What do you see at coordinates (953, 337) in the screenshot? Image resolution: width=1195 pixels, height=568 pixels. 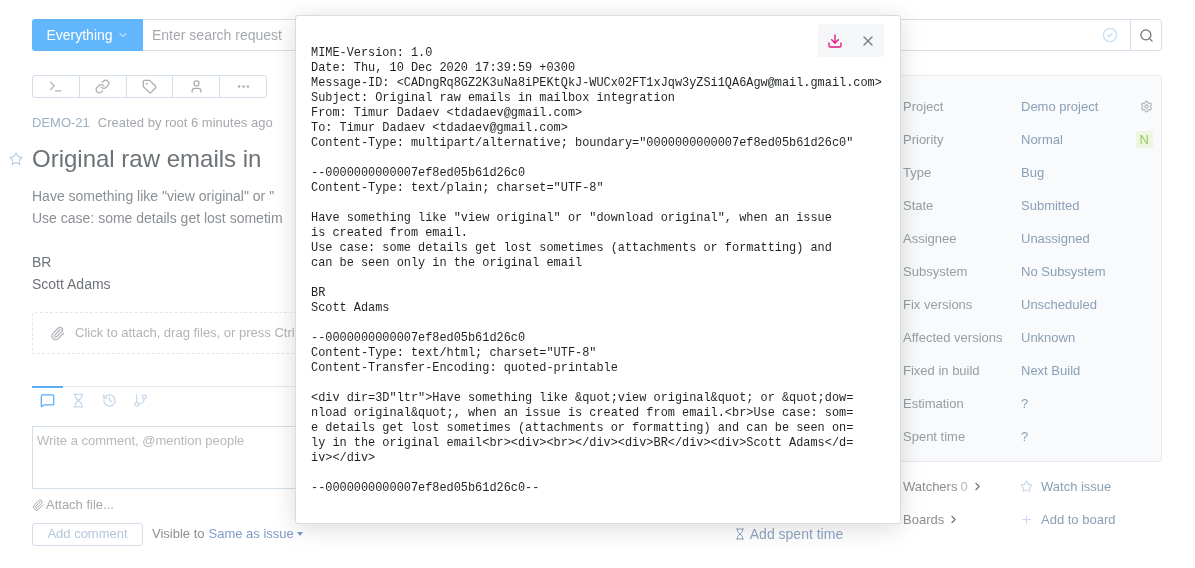 I see `field-label: Affected versions` at bounding box center [953, 337].